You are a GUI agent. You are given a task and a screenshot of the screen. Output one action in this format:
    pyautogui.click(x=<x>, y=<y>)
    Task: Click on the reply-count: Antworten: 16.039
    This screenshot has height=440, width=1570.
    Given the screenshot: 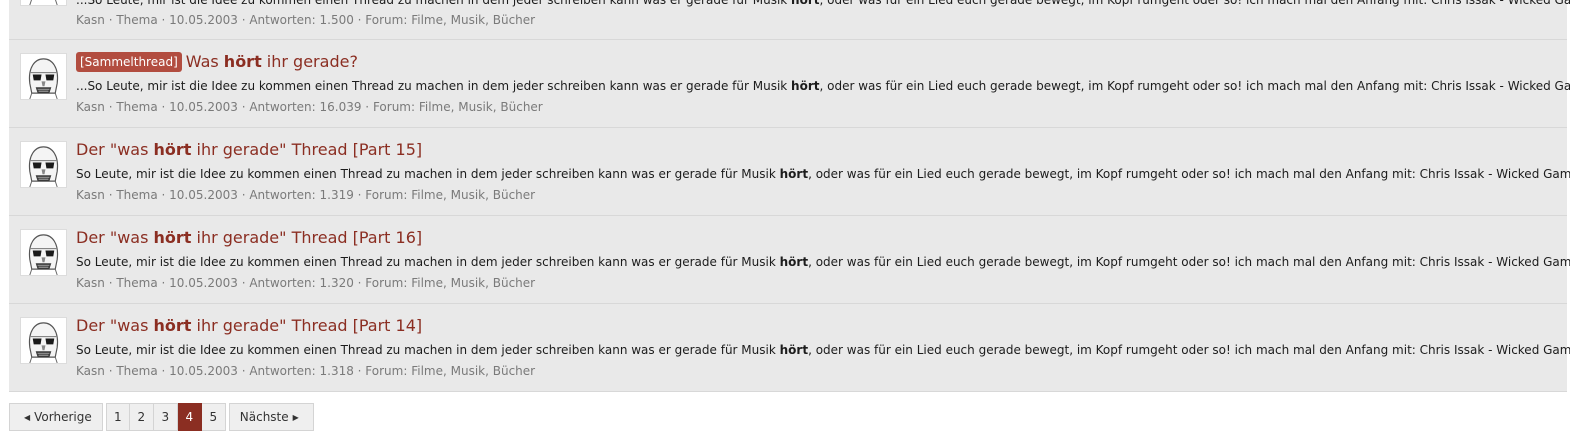 What is the action you would take?
    pyautogui.click(x=305, y=107)
    